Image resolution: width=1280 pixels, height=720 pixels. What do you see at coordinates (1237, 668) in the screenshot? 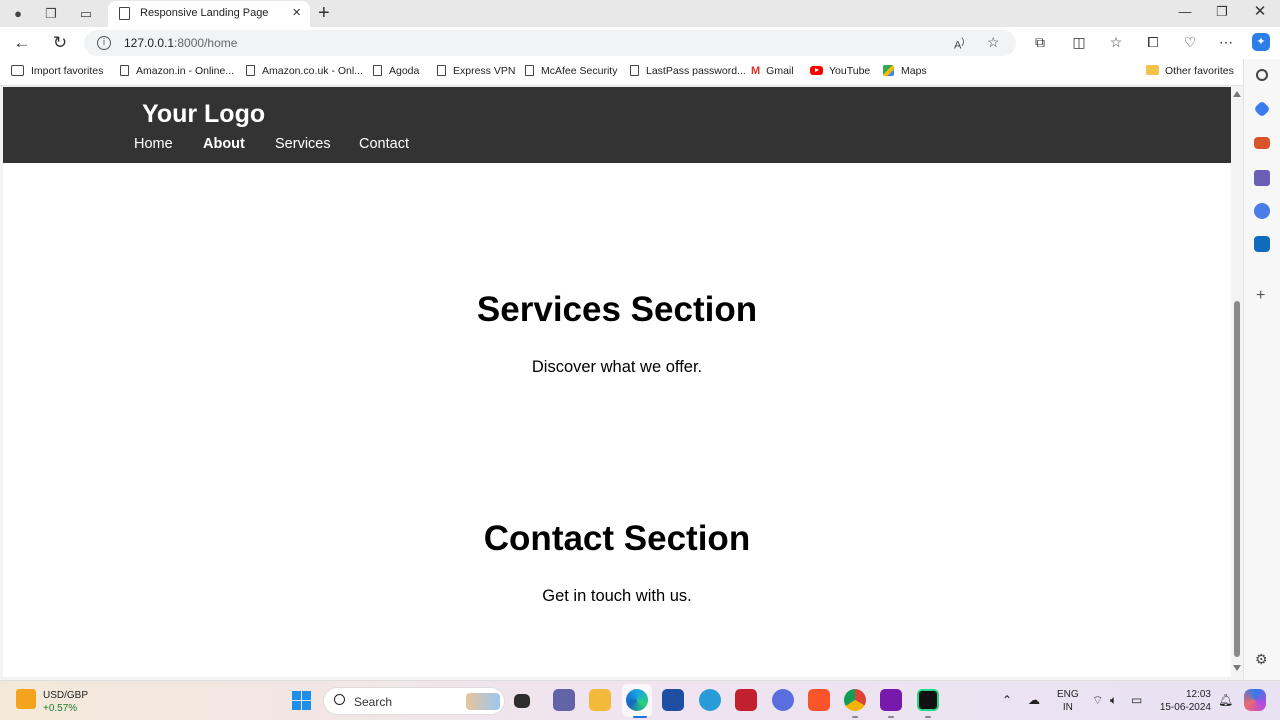
I see `scroll-down-arrow-icon` at bounding box center [1237, 668].